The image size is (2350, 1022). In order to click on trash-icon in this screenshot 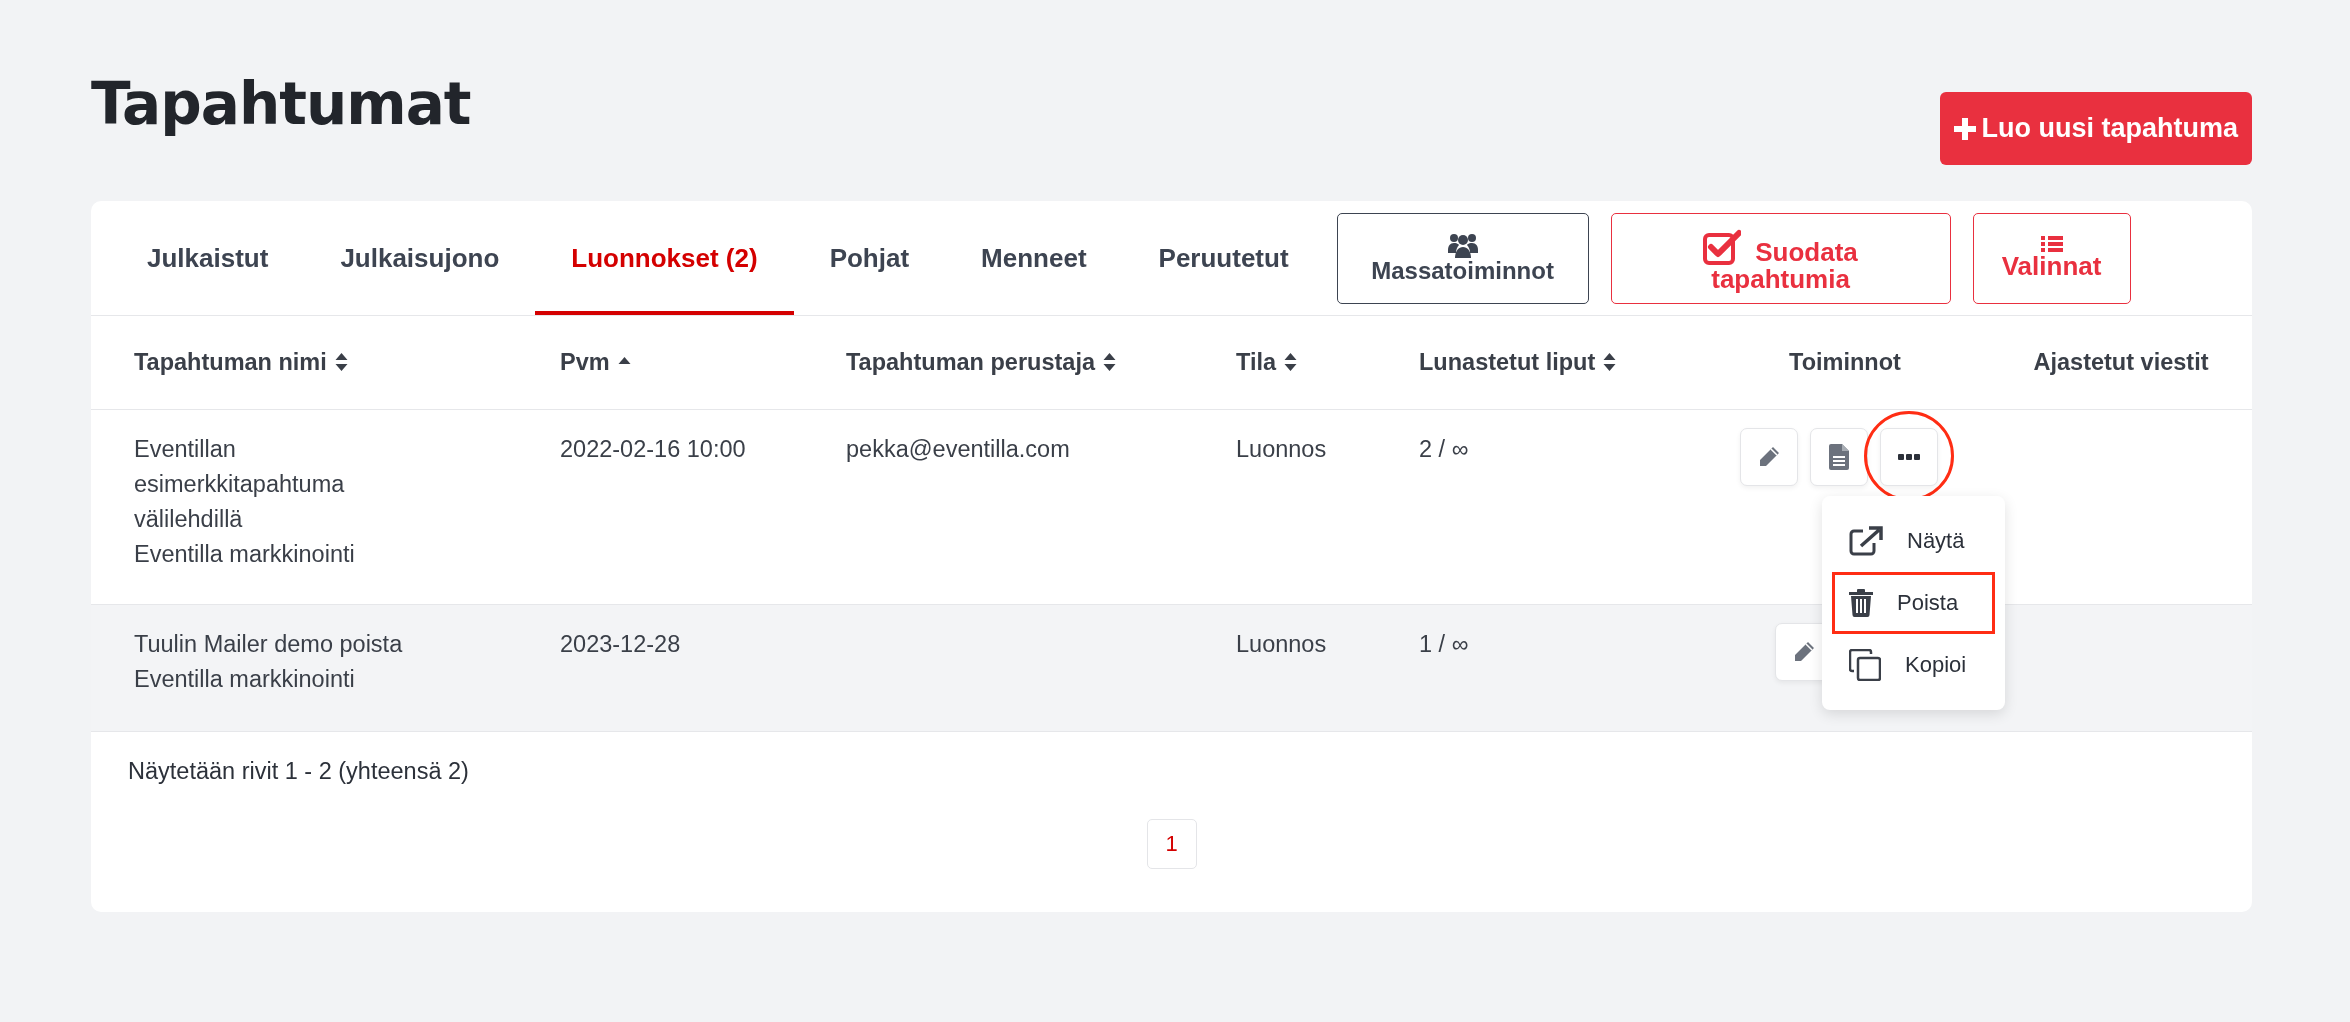, I will do `click(1861, 602)`.